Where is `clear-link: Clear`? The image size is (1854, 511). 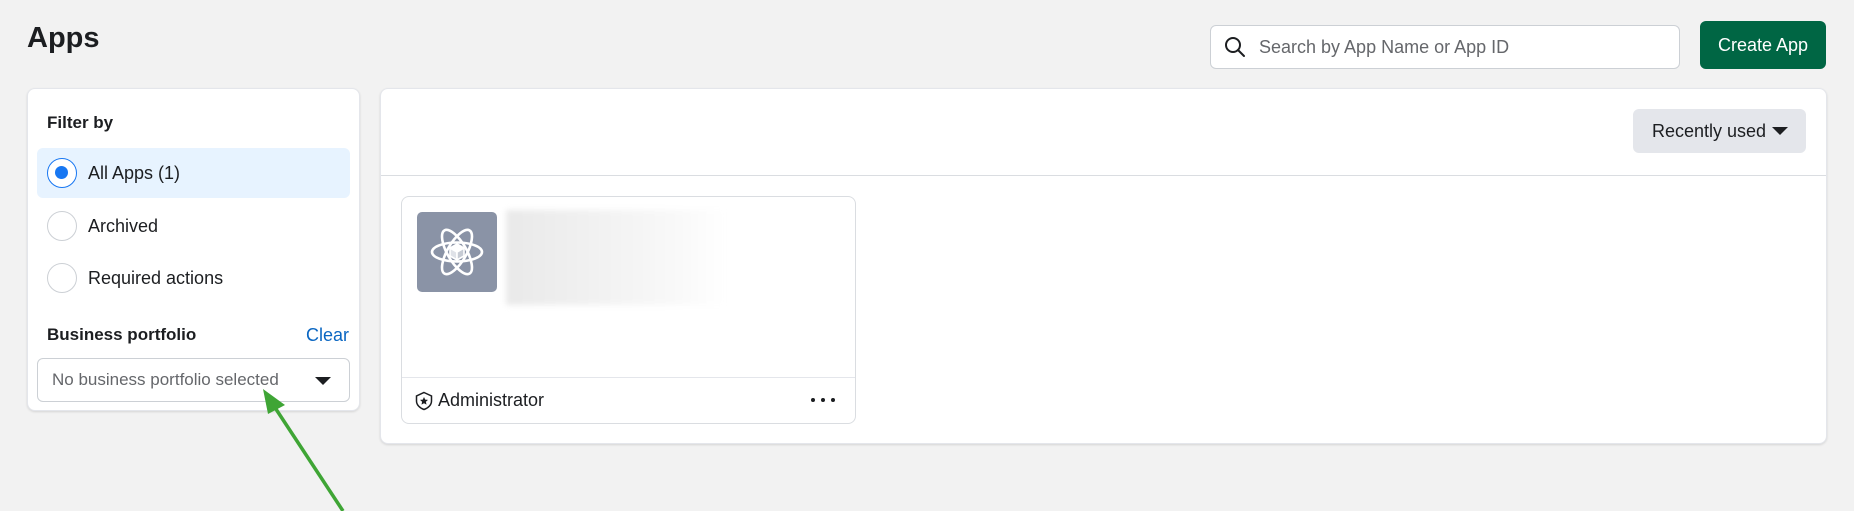 clear-link: Clear is located at coordinates (327, 335).